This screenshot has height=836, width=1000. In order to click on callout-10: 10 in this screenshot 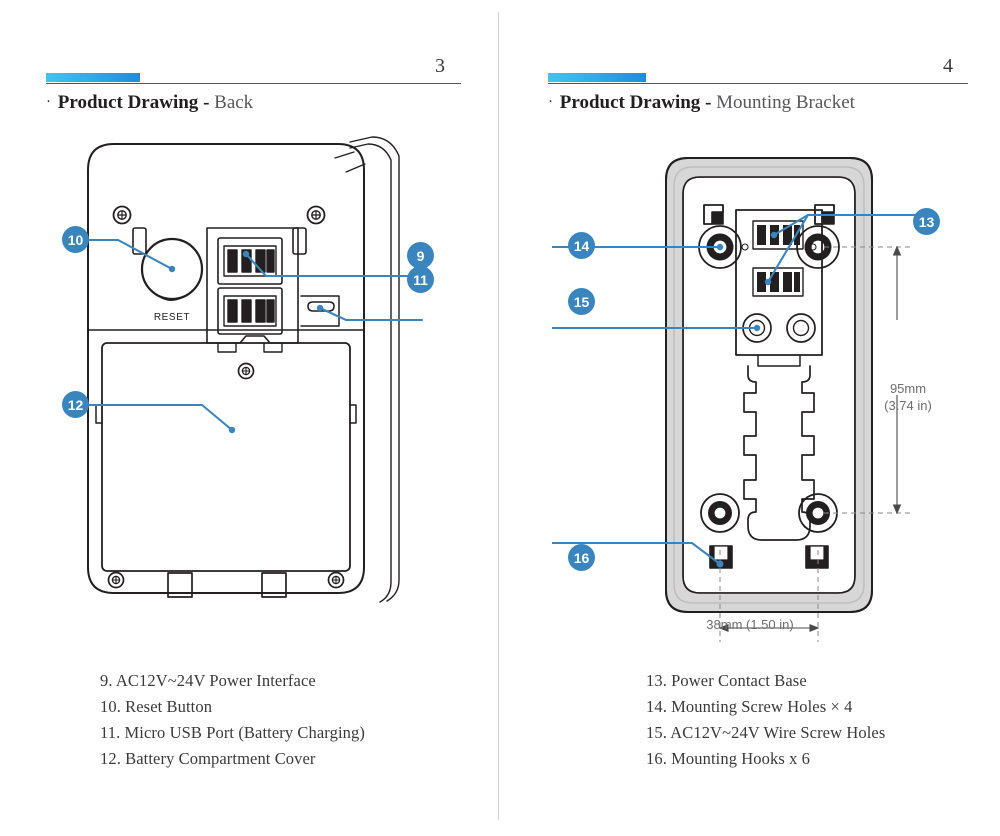, I will do `click(75, 239)`.